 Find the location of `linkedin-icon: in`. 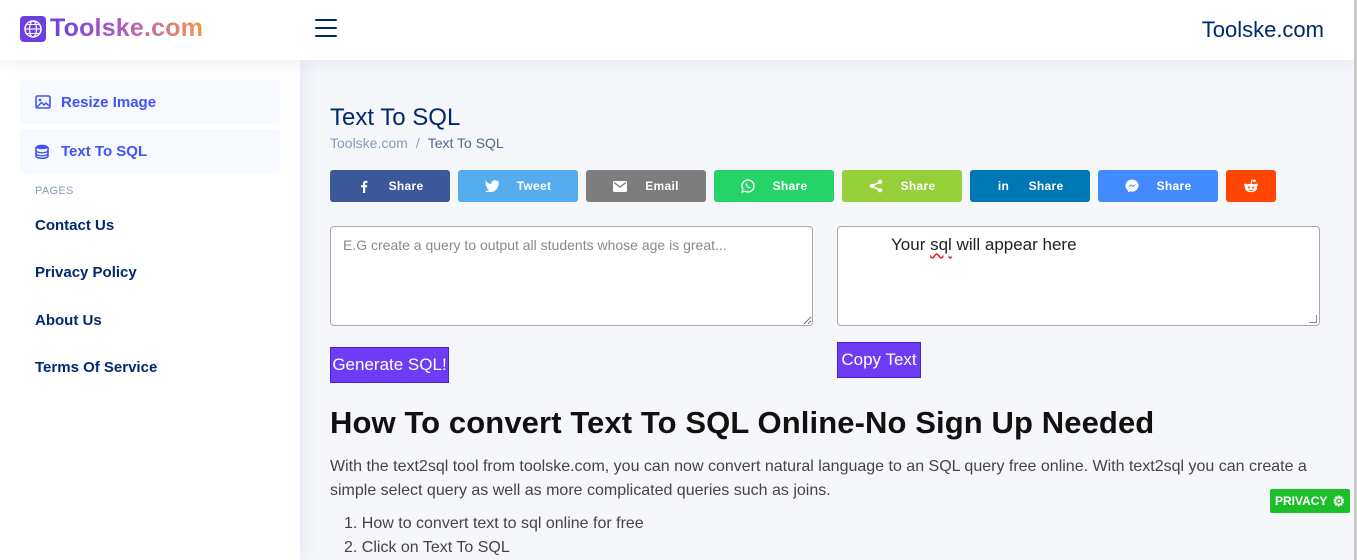

linkedin-icon: in is located at coordinates (1003, 186).